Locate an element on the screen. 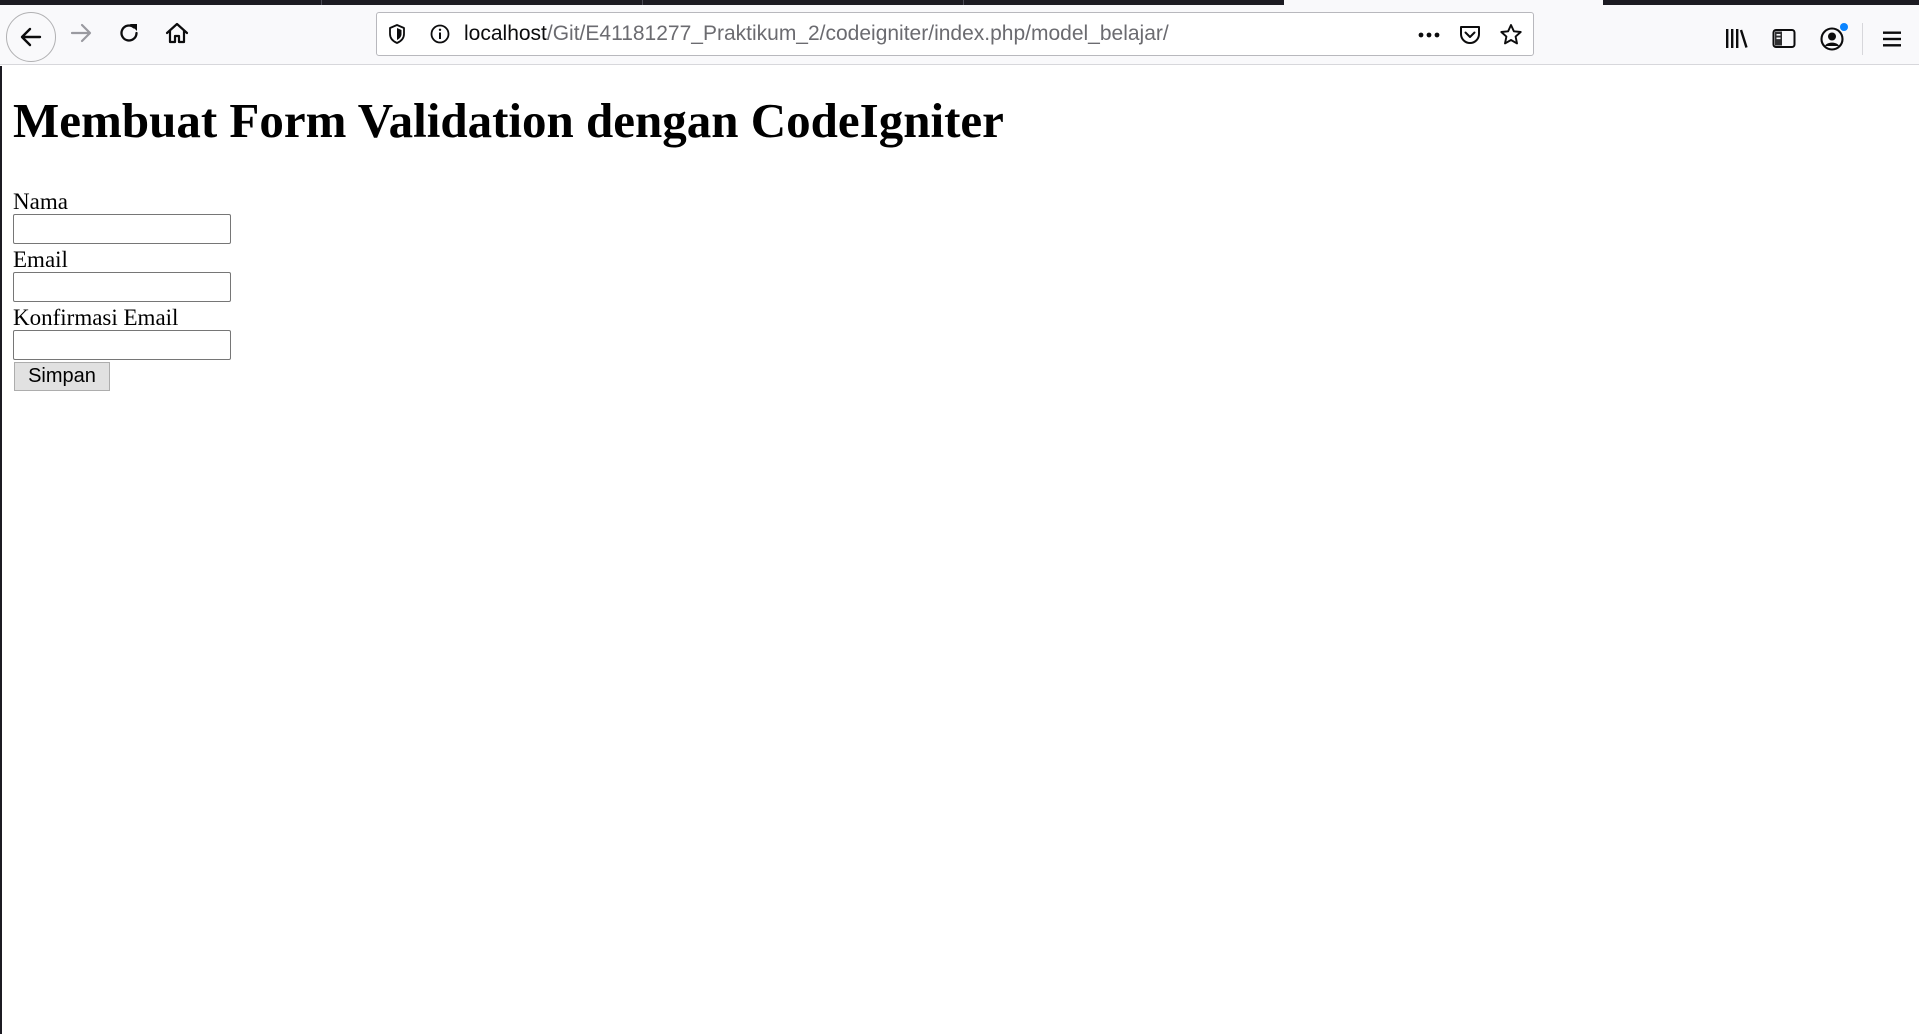  info-icon is located at coordinates (440, 34).